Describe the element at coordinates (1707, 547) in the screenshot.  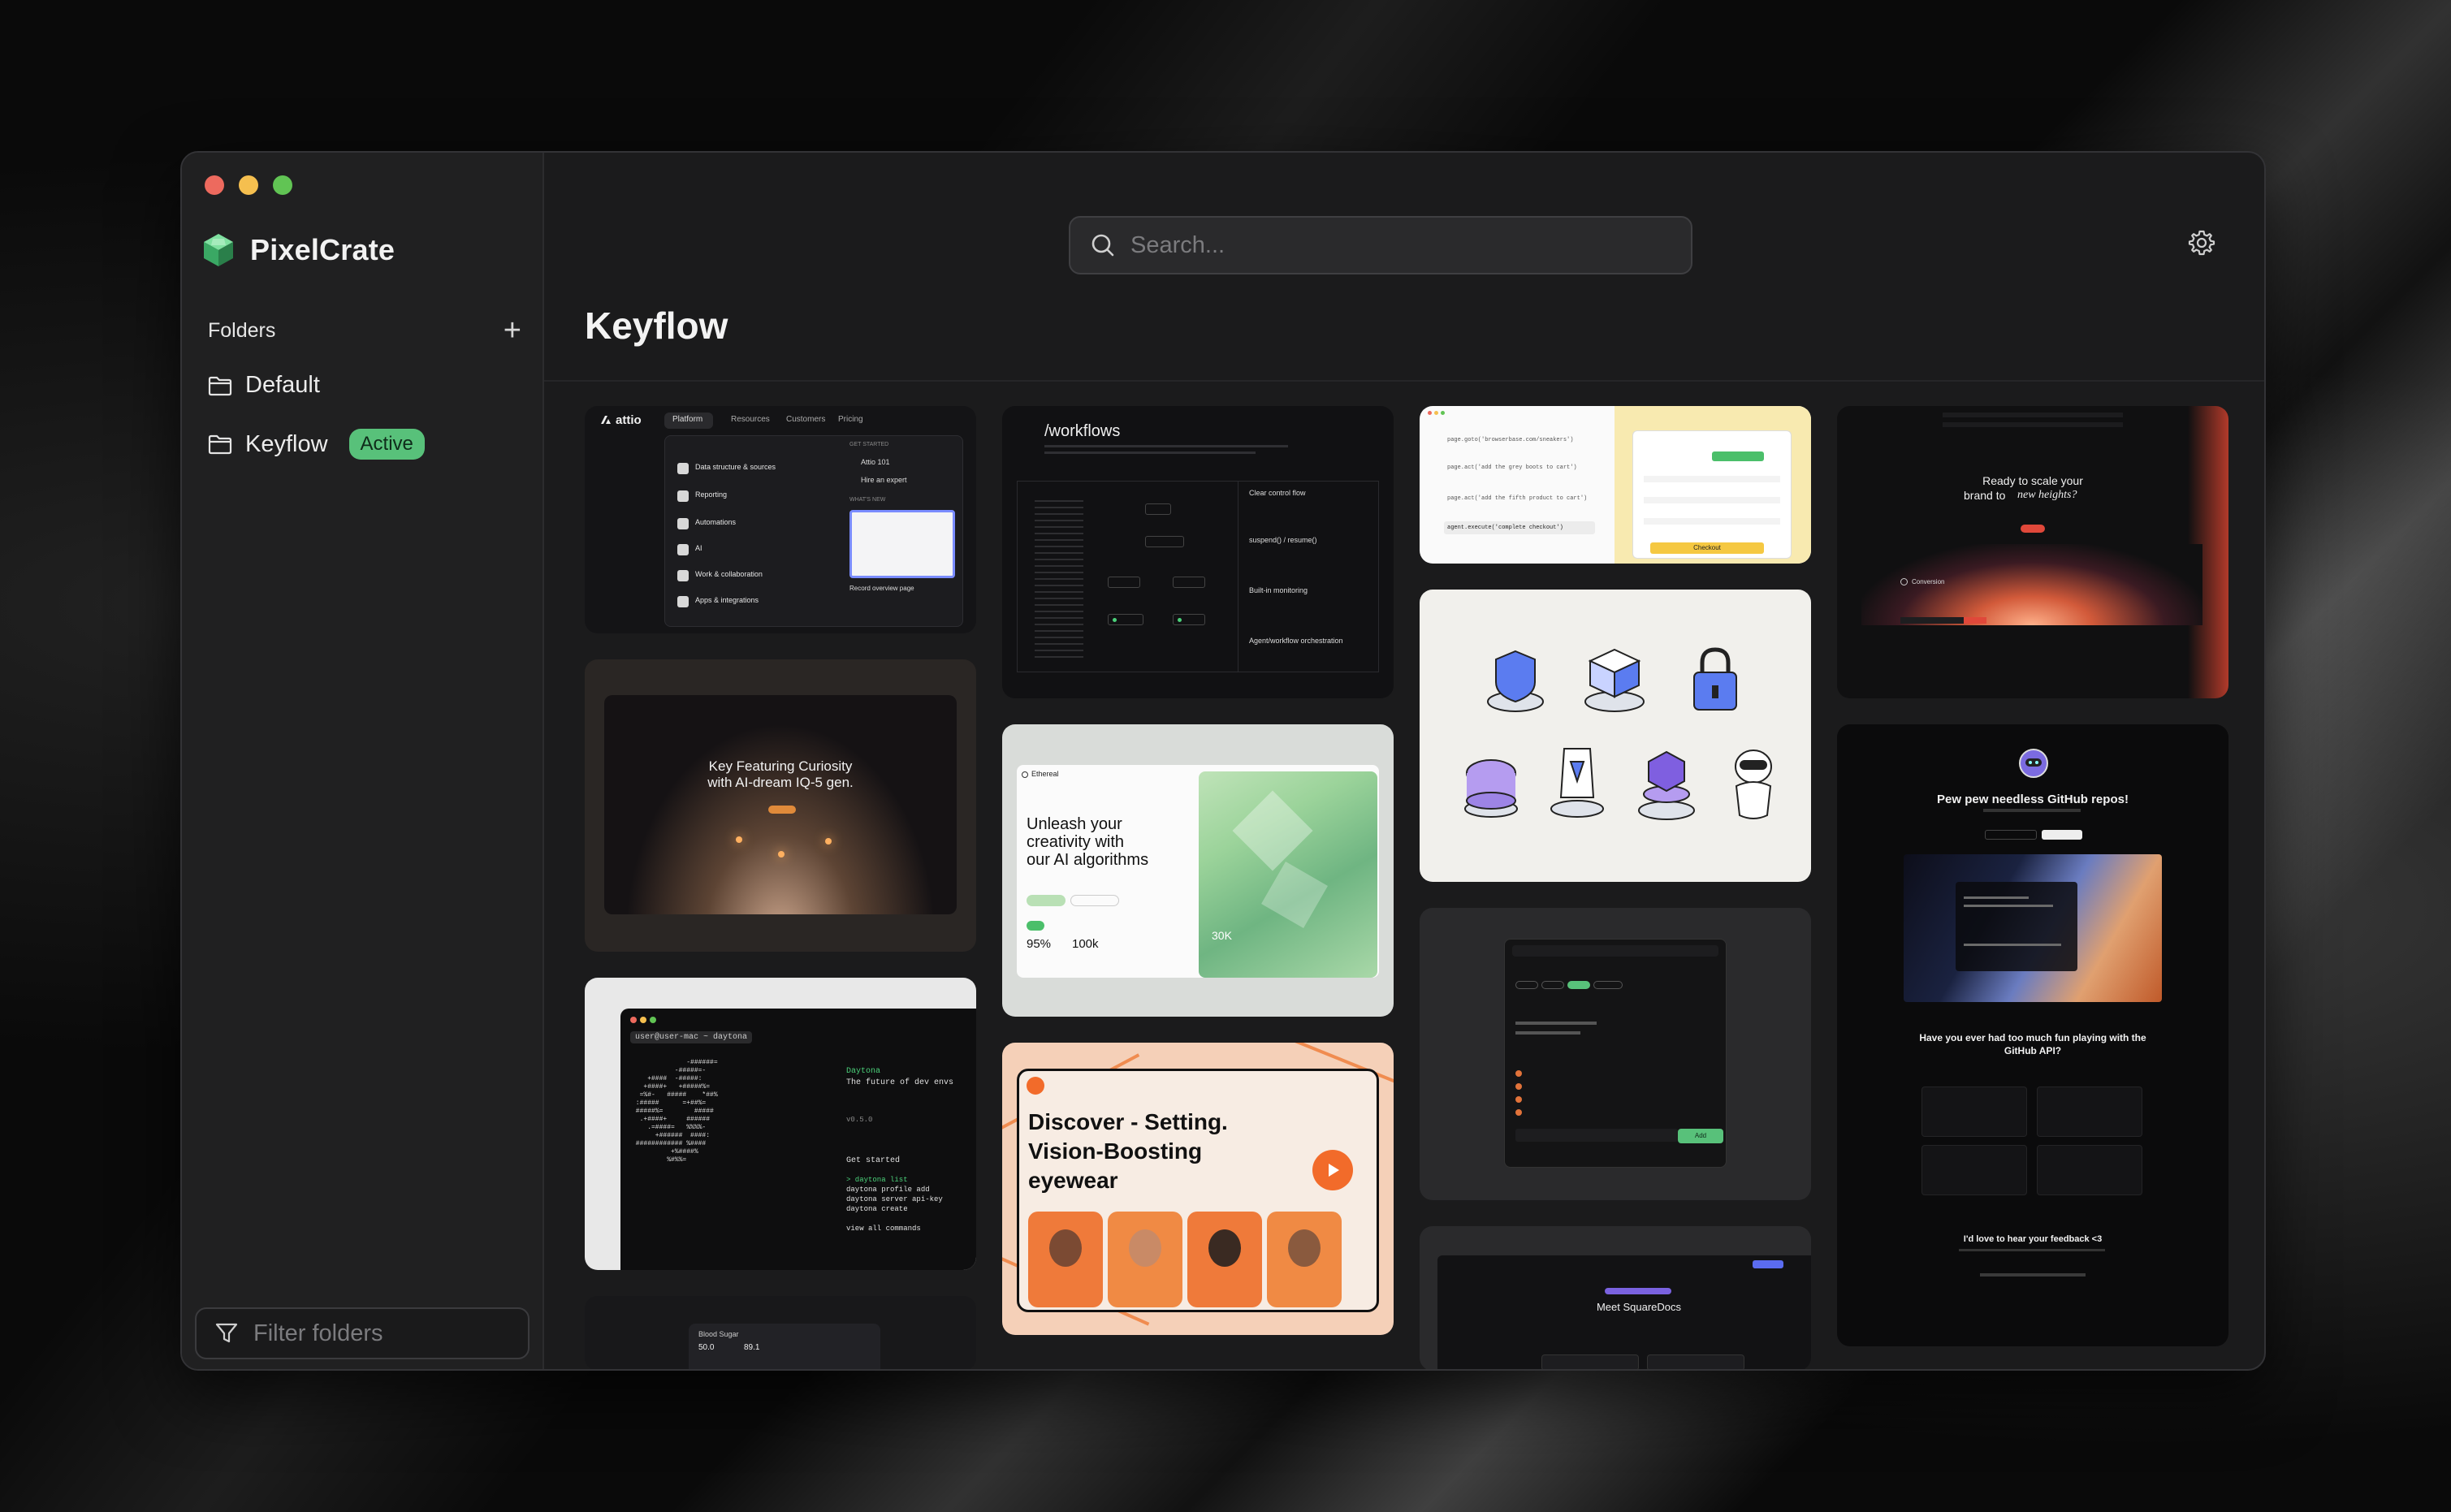
I see `checkout-button: Checkout` at that location.